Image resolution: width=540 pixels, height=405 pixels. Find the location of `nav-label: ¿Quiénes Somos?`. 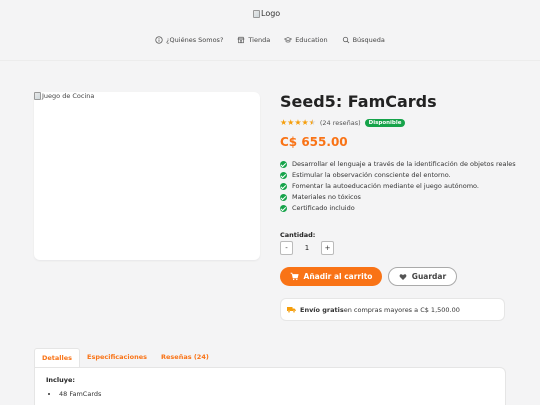

nav-label: ¿Quiénes Somos? is located at coordinates (195, 40).